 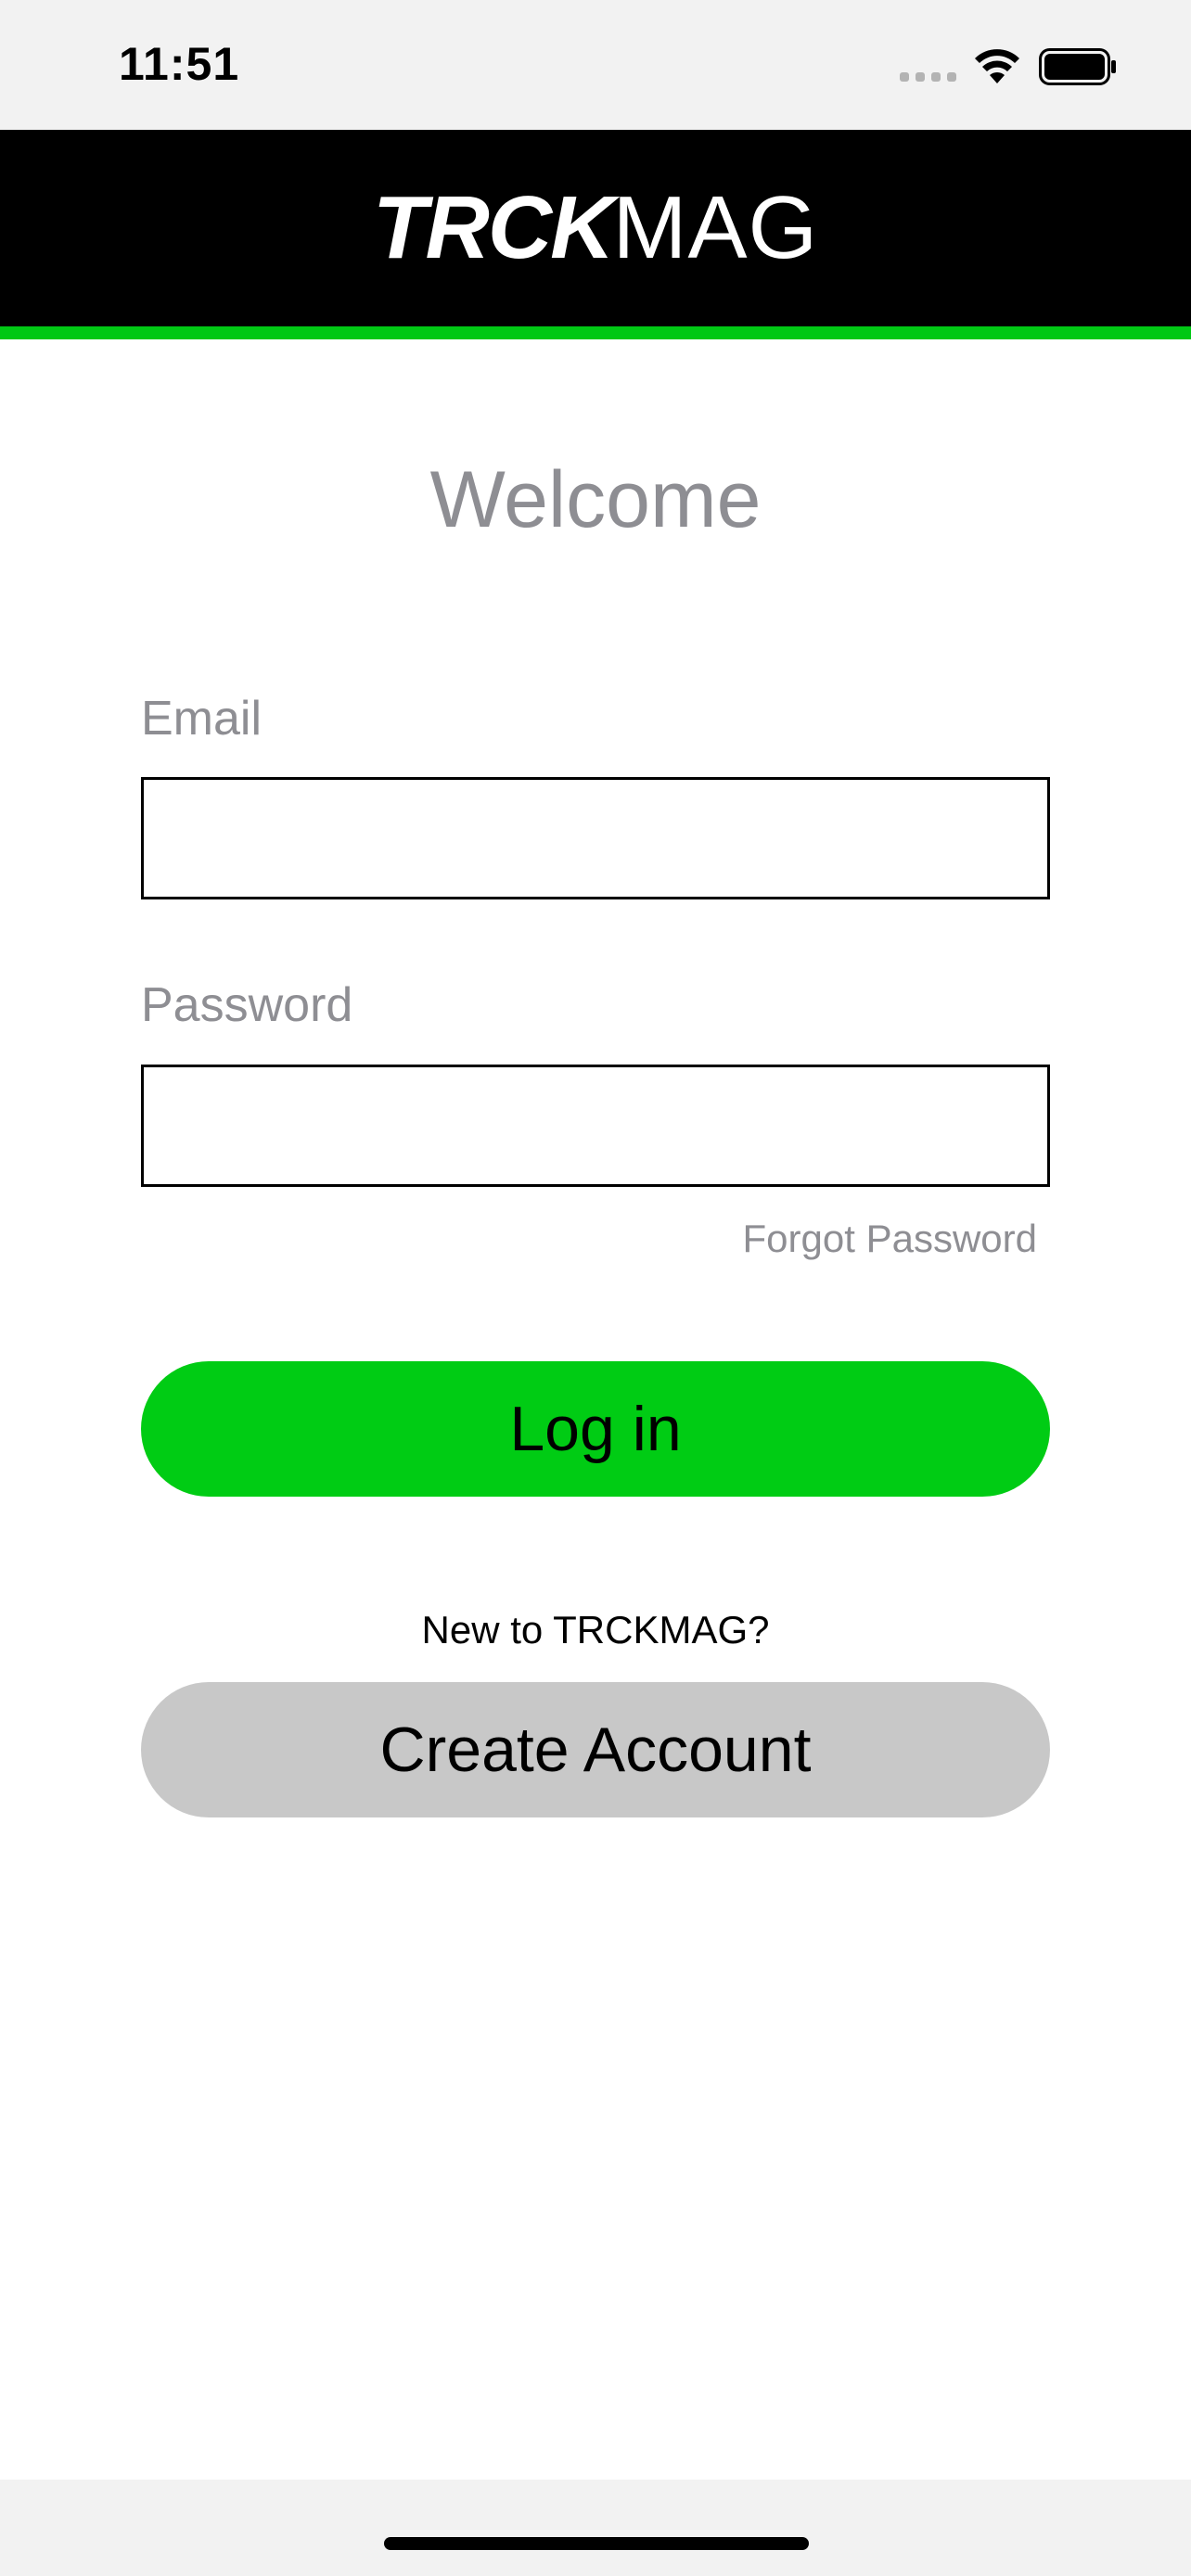 What do you see at coordinates (595, 65) in the screenshot?
I see `status-bar: 11:51` at bounding box center [595, 65].